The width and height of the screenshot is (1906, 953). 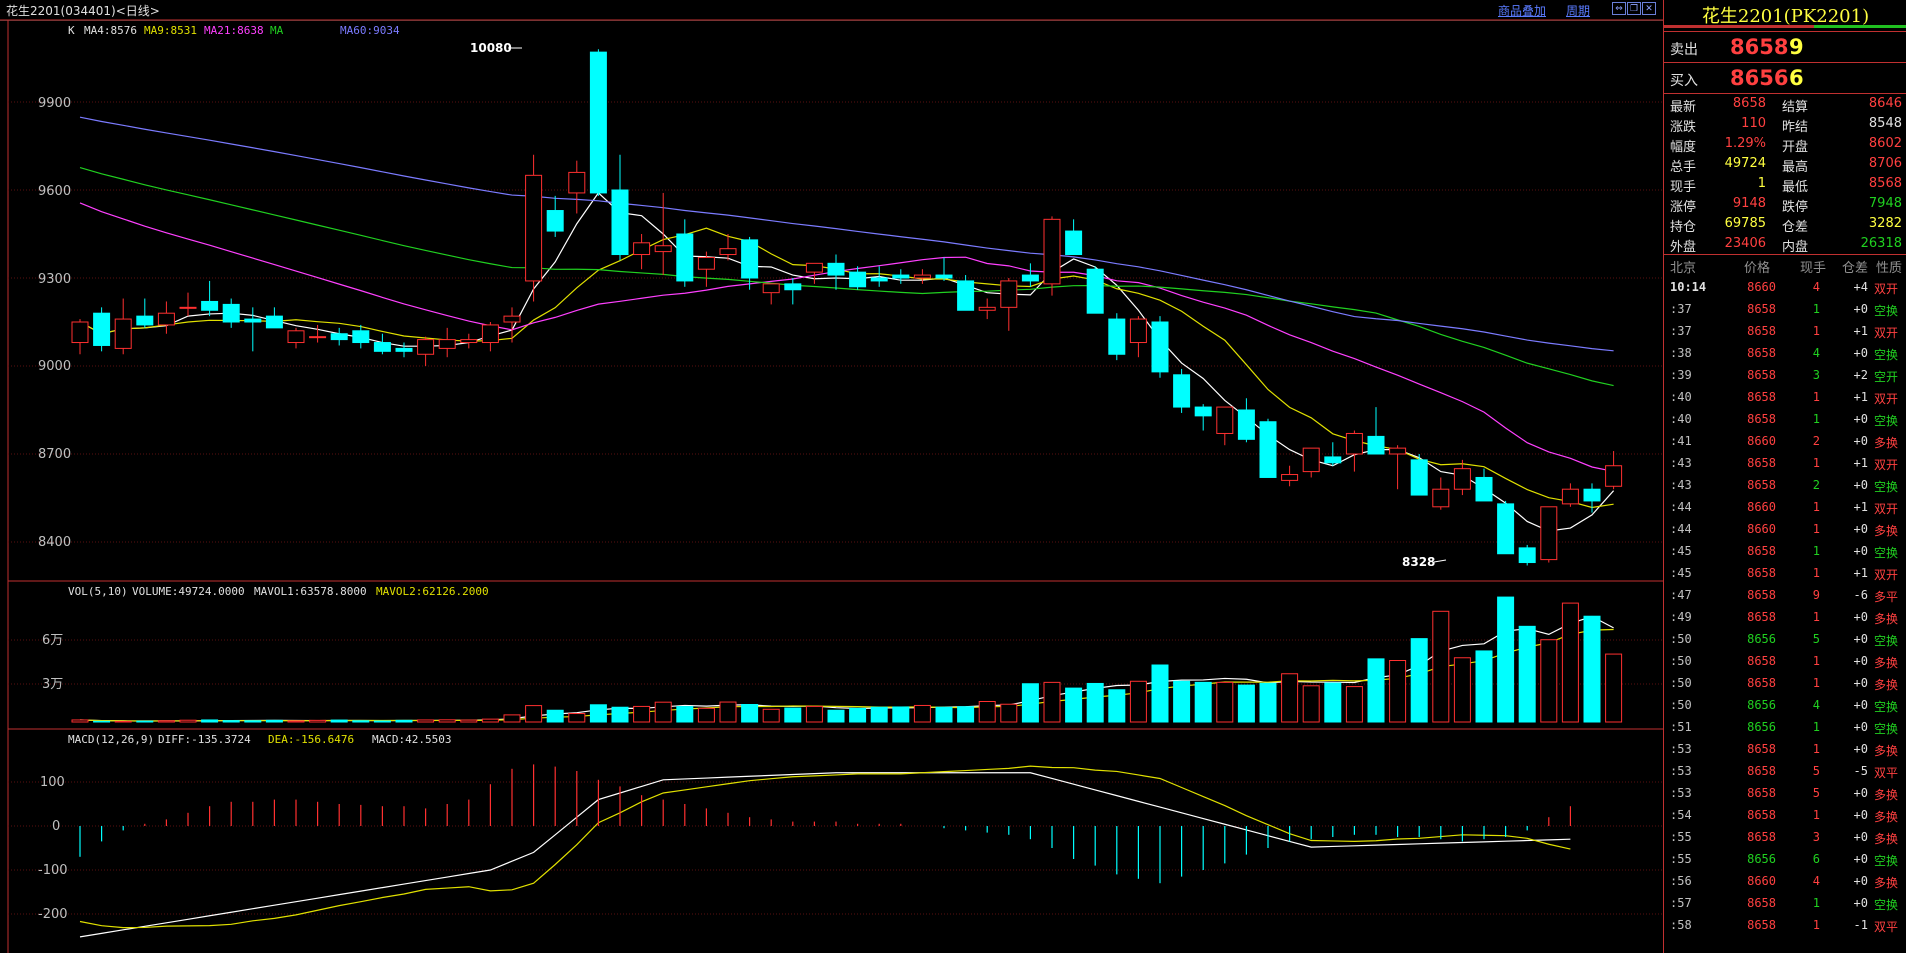 What do you see at coordinates (1785, 618) in the screenshot?
I see `tick-row: :49 8658 1 +0 多换` at bounding box center [1785, 618].